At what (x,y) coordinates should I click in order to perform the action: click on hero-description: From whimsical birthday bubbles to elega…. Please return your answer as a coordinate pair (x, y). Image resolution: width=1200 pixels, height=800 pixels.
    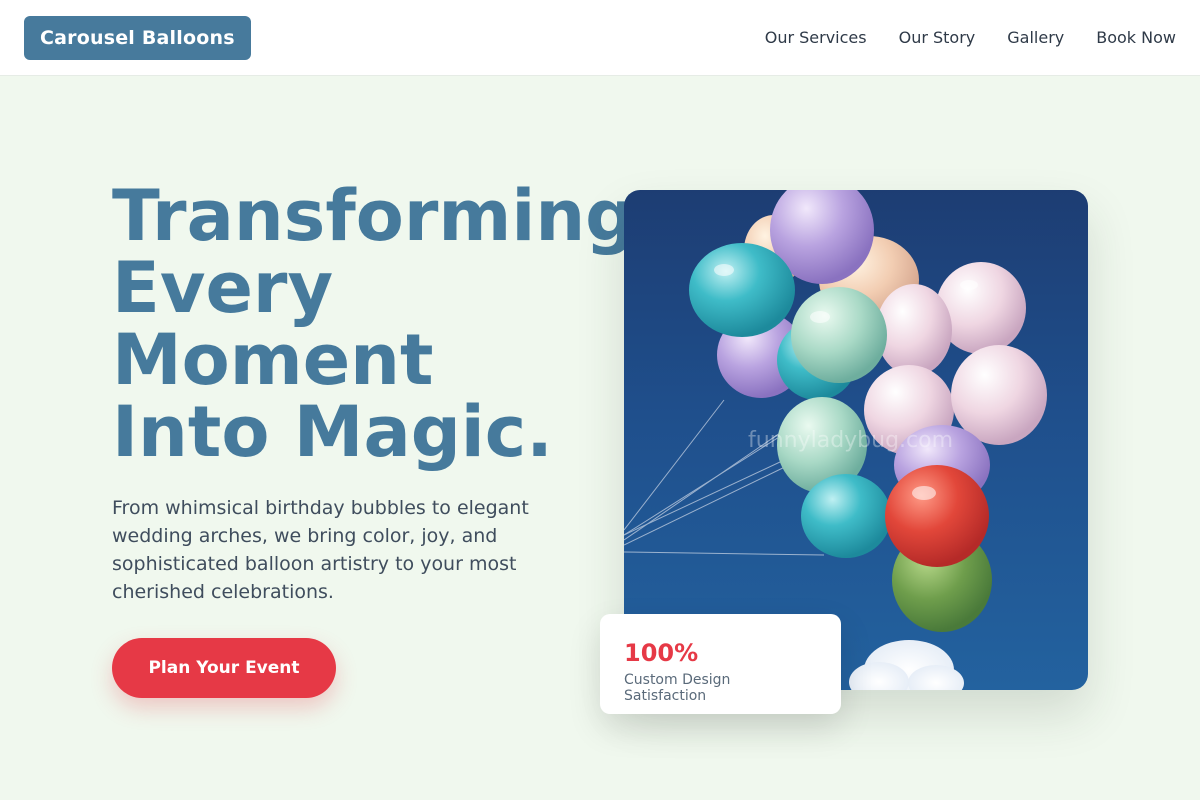
    Looking at the image, I should click on (320, 550).